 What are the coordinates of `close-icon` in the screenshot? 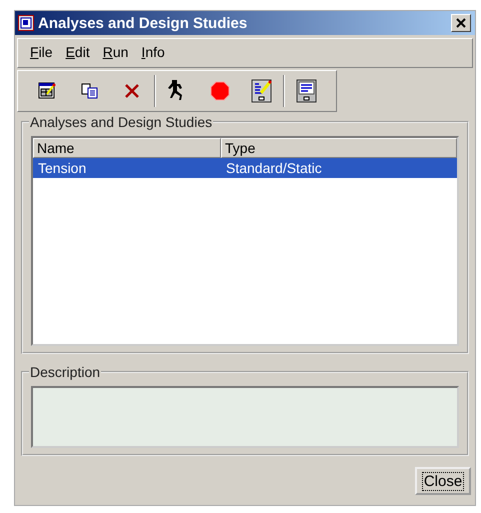 It's located at (461, 23).